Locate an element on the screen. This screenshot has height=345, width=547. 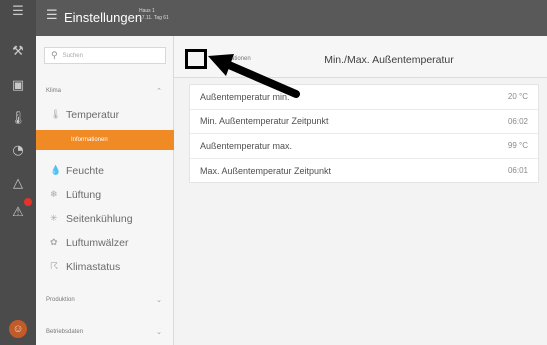
sidebar-item-seitenkuehlung: ✳ Seitenkühlung is located at coordinates (105, 218).